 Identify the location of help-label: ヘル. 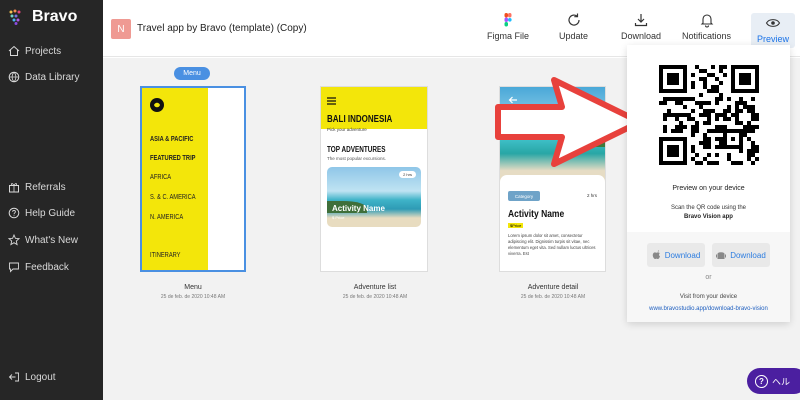
(781, 381).